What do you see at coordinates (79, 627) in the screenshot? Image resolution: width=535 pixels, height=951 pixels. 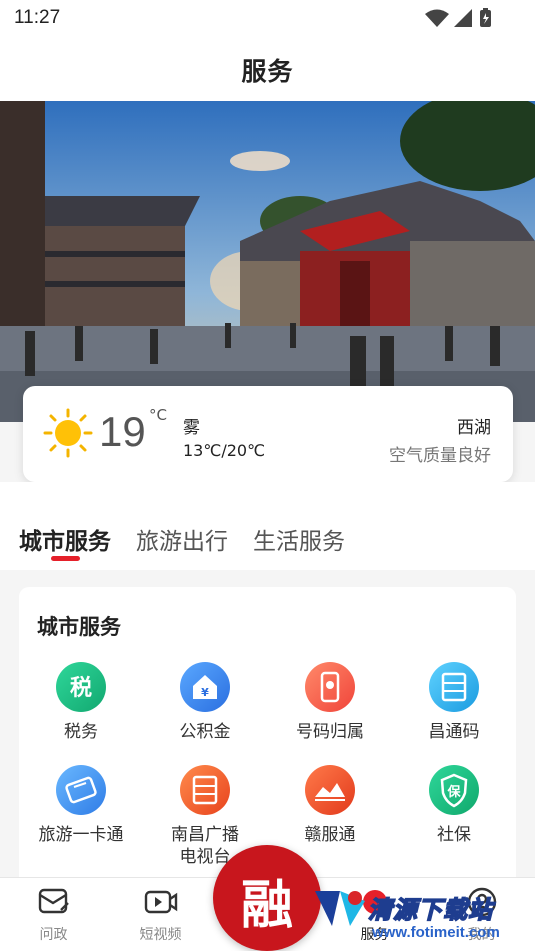 I see `section-title: 城市服务` at bounding box center [79, 627].